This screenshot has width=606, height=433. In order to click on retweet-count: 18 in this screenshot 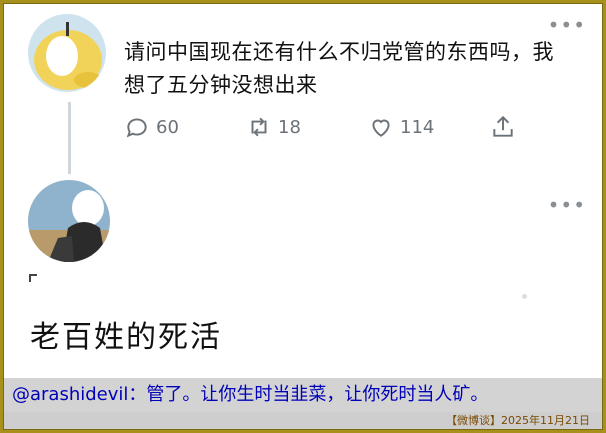, I will do `click(289, 127)`.